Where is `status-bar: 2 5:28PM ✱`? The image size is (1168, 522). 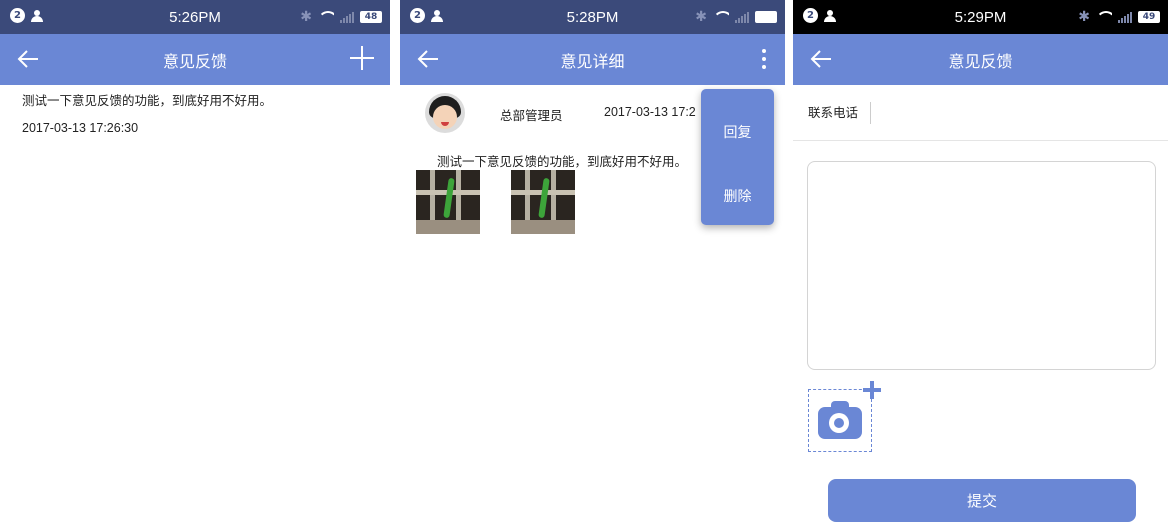 status-bar: 2 5:28PM ✱ is located at coordinates (592, 17).